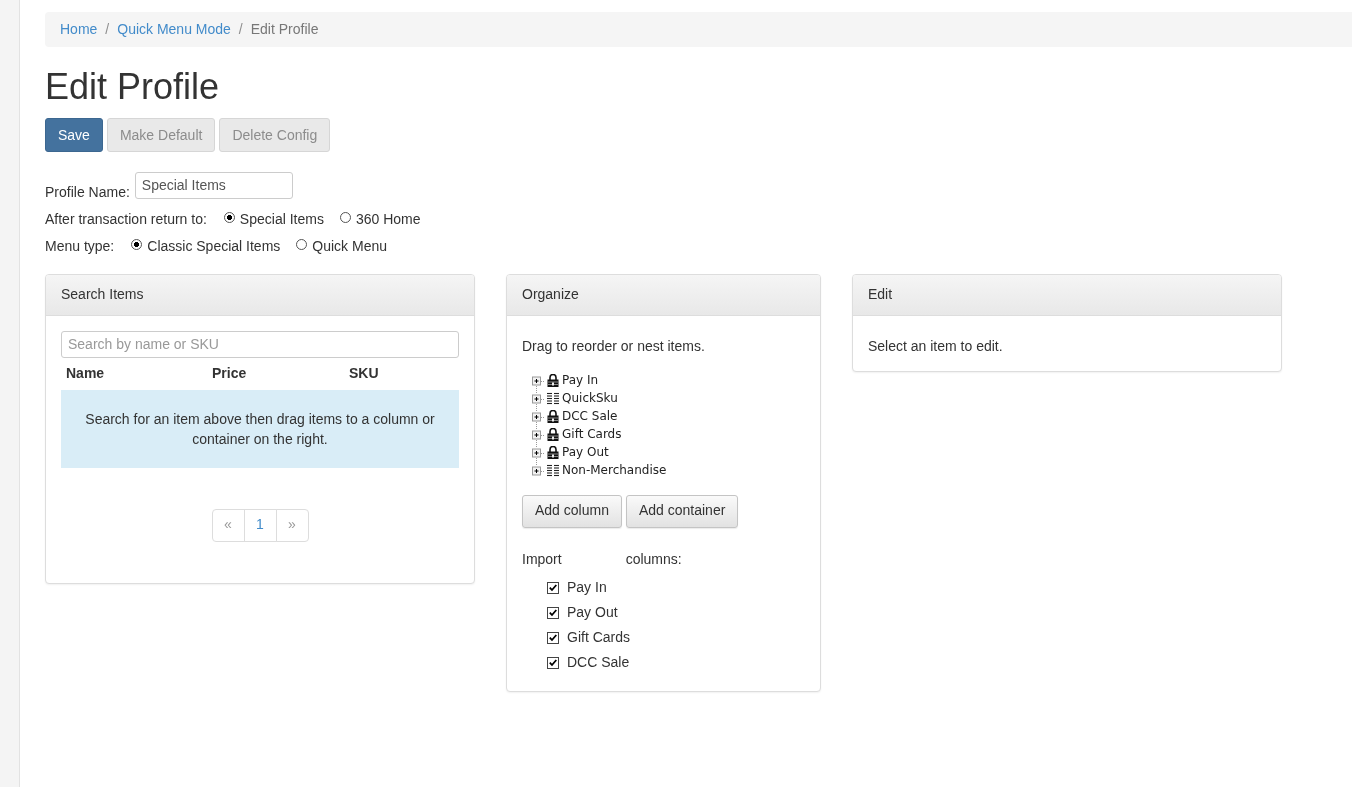 The height and width of the screenshot is (787, 1352). I want to click on pagination-link: 1, so click(260, 525).